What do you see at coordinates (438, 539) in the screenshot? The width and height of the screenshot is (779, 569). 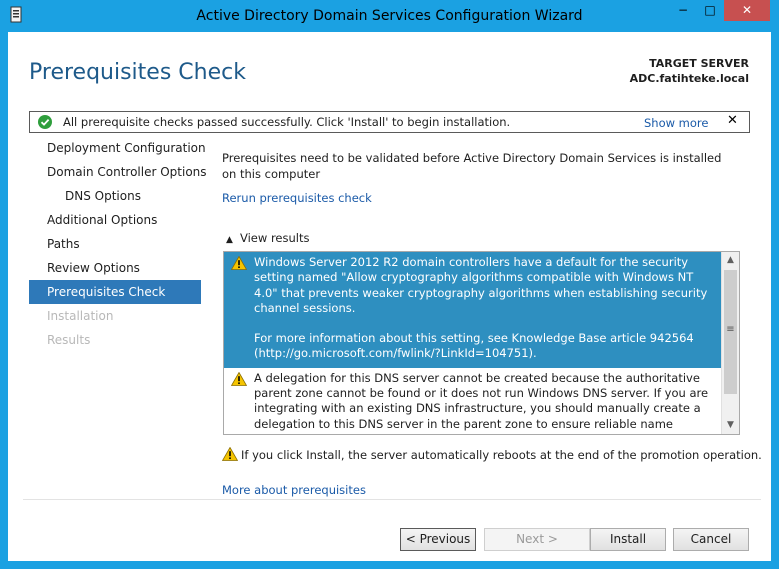 I see `previous-button: < Previous` at bounding box center [438, 539].